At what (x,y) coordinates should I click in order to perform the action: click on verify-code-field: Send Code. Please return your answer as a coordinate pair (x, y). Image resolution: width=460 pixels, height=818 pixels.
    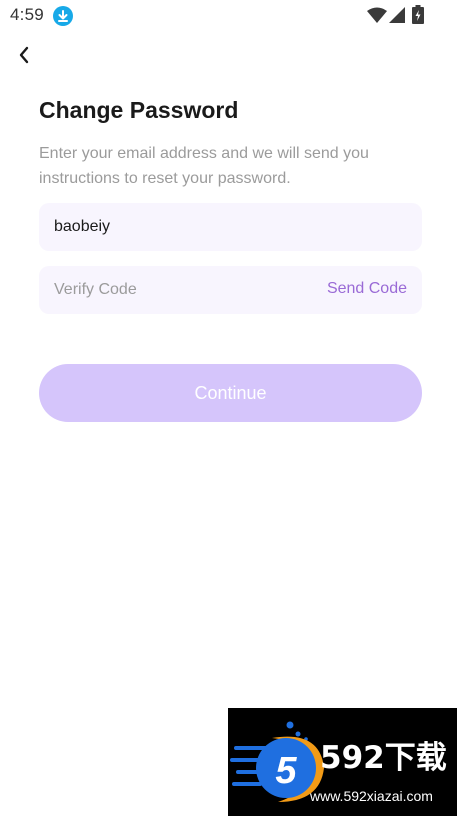
    Looking at the image, I should click on (230, 290).